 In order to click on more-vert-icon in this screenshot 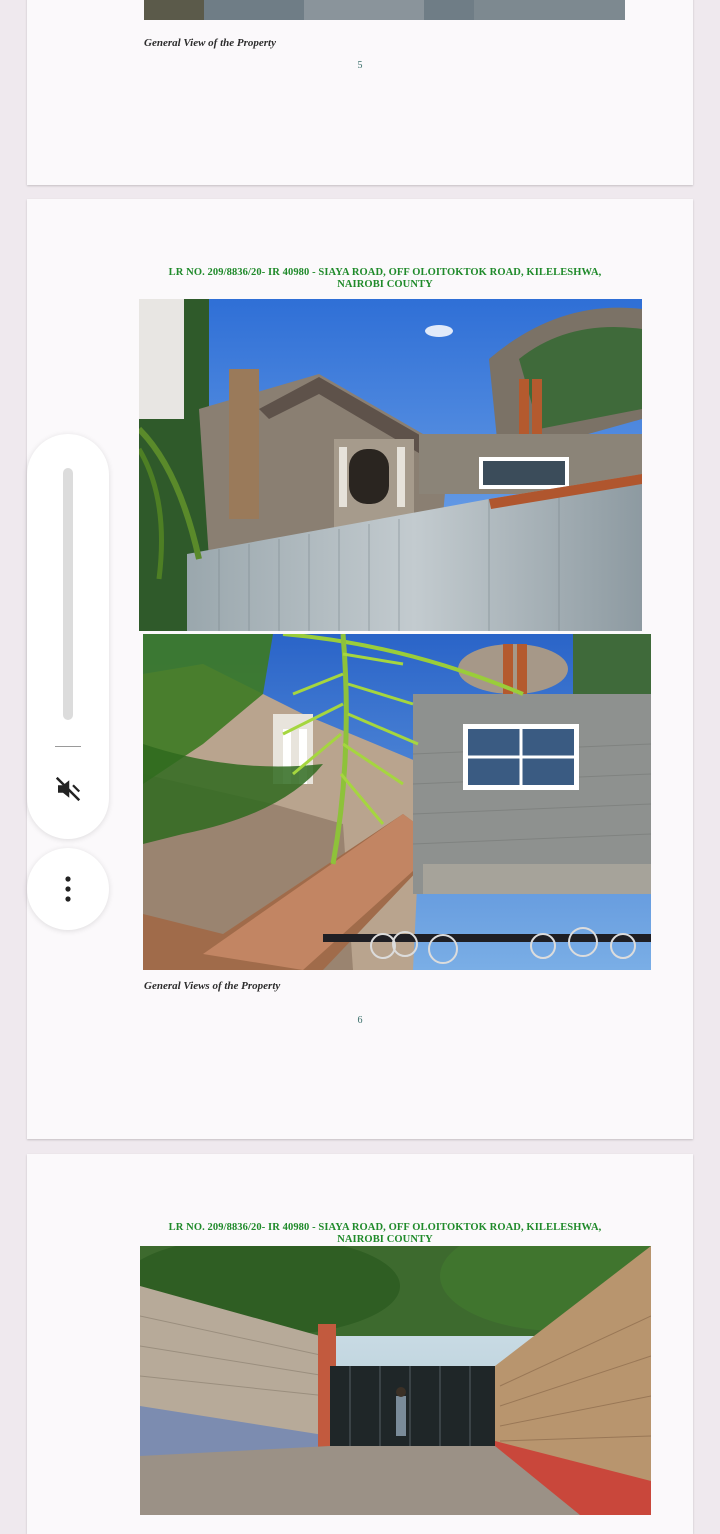, I will do `click(68, 889)`.